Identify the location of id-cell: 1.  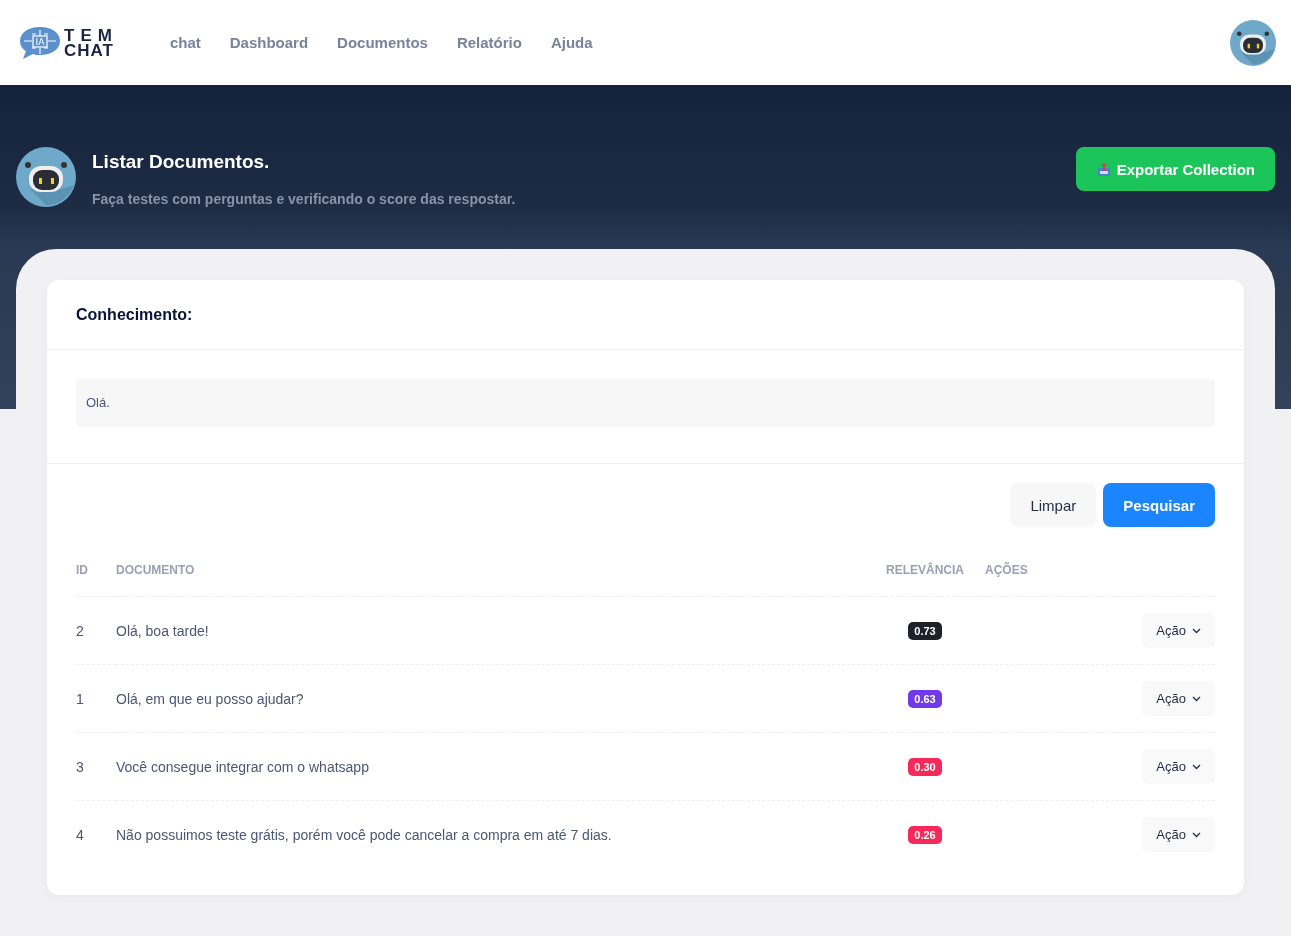
(96, 698).